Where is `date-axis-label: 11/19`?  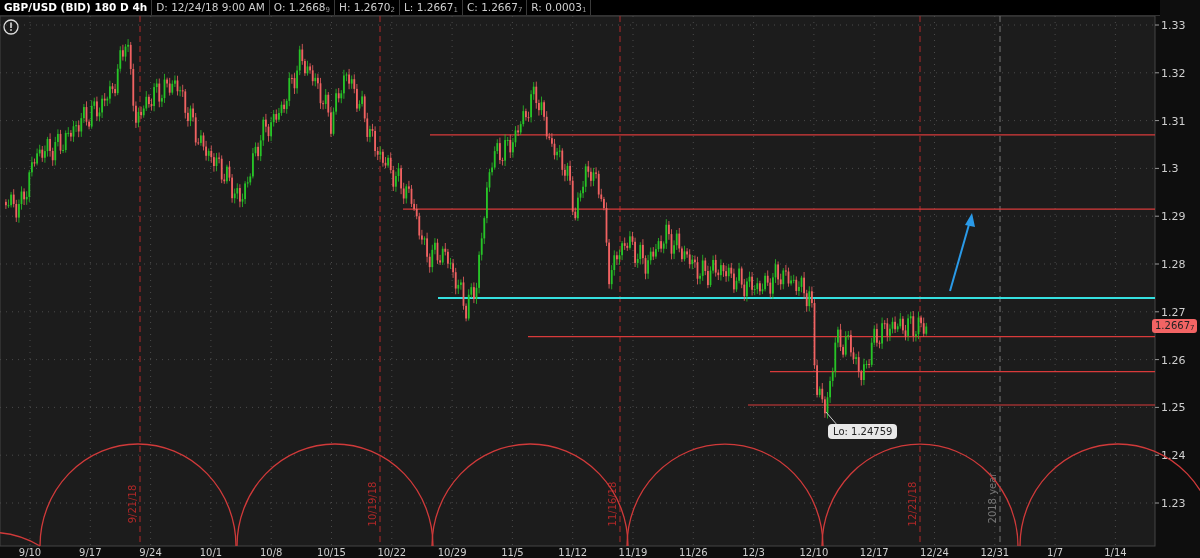
date-axis-label: 11/19 is located at coordinates (633, 552).